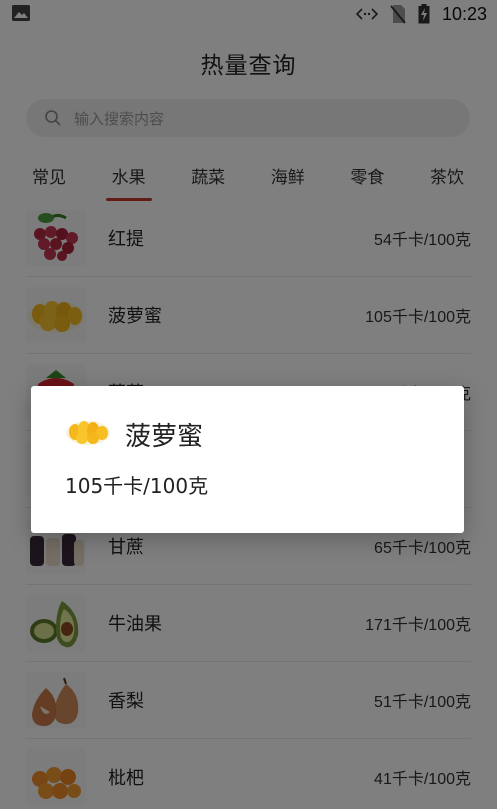 This screenshot has height=809, width=497. Describe the element at coordinates (88, 434) in the screenshot. I see `jackfruit-icon` at that location.